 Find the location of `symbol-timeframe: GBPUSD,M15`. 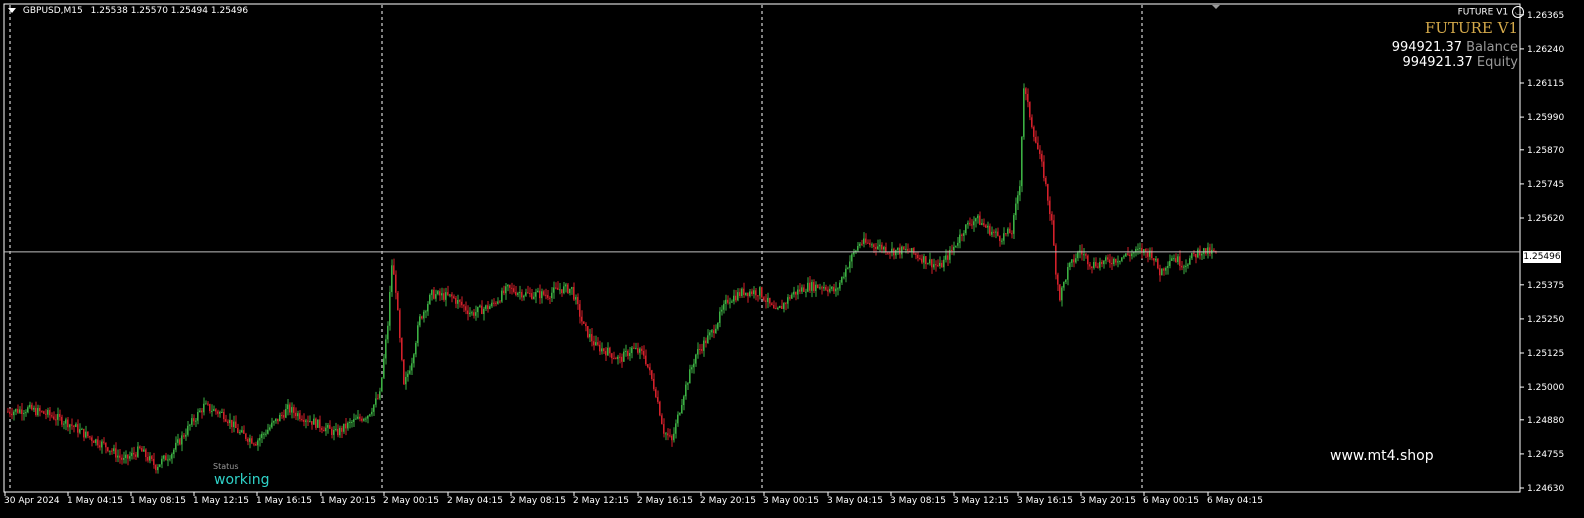

symbol-timeframe: GBPUSD,M15 is located at coordinates (52, 11).